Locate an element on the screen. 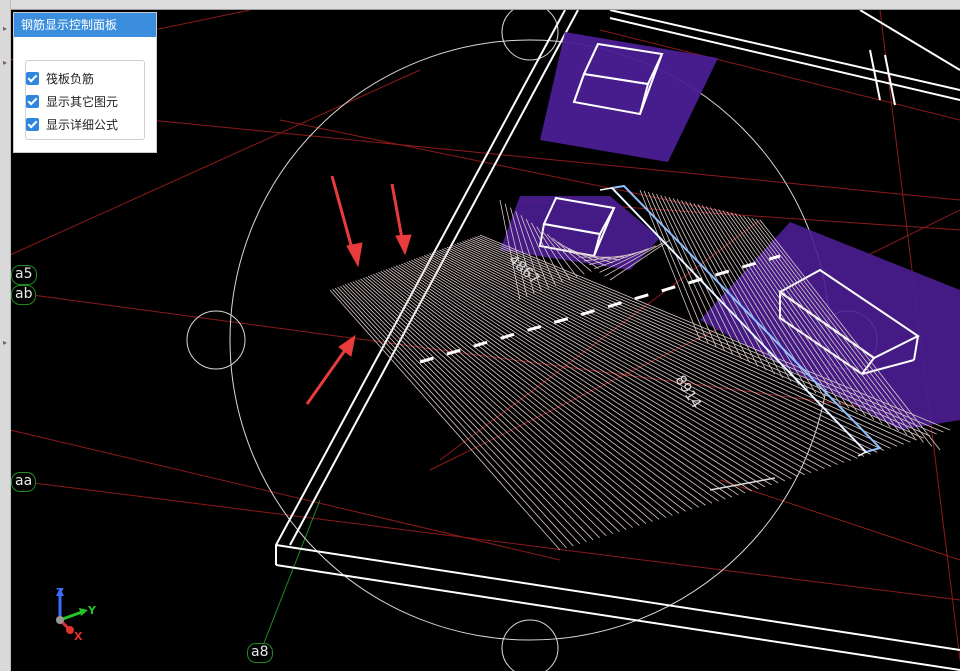  left-dock-strip: ▸ ▸ ▸ is located at coordinates (5, 335).